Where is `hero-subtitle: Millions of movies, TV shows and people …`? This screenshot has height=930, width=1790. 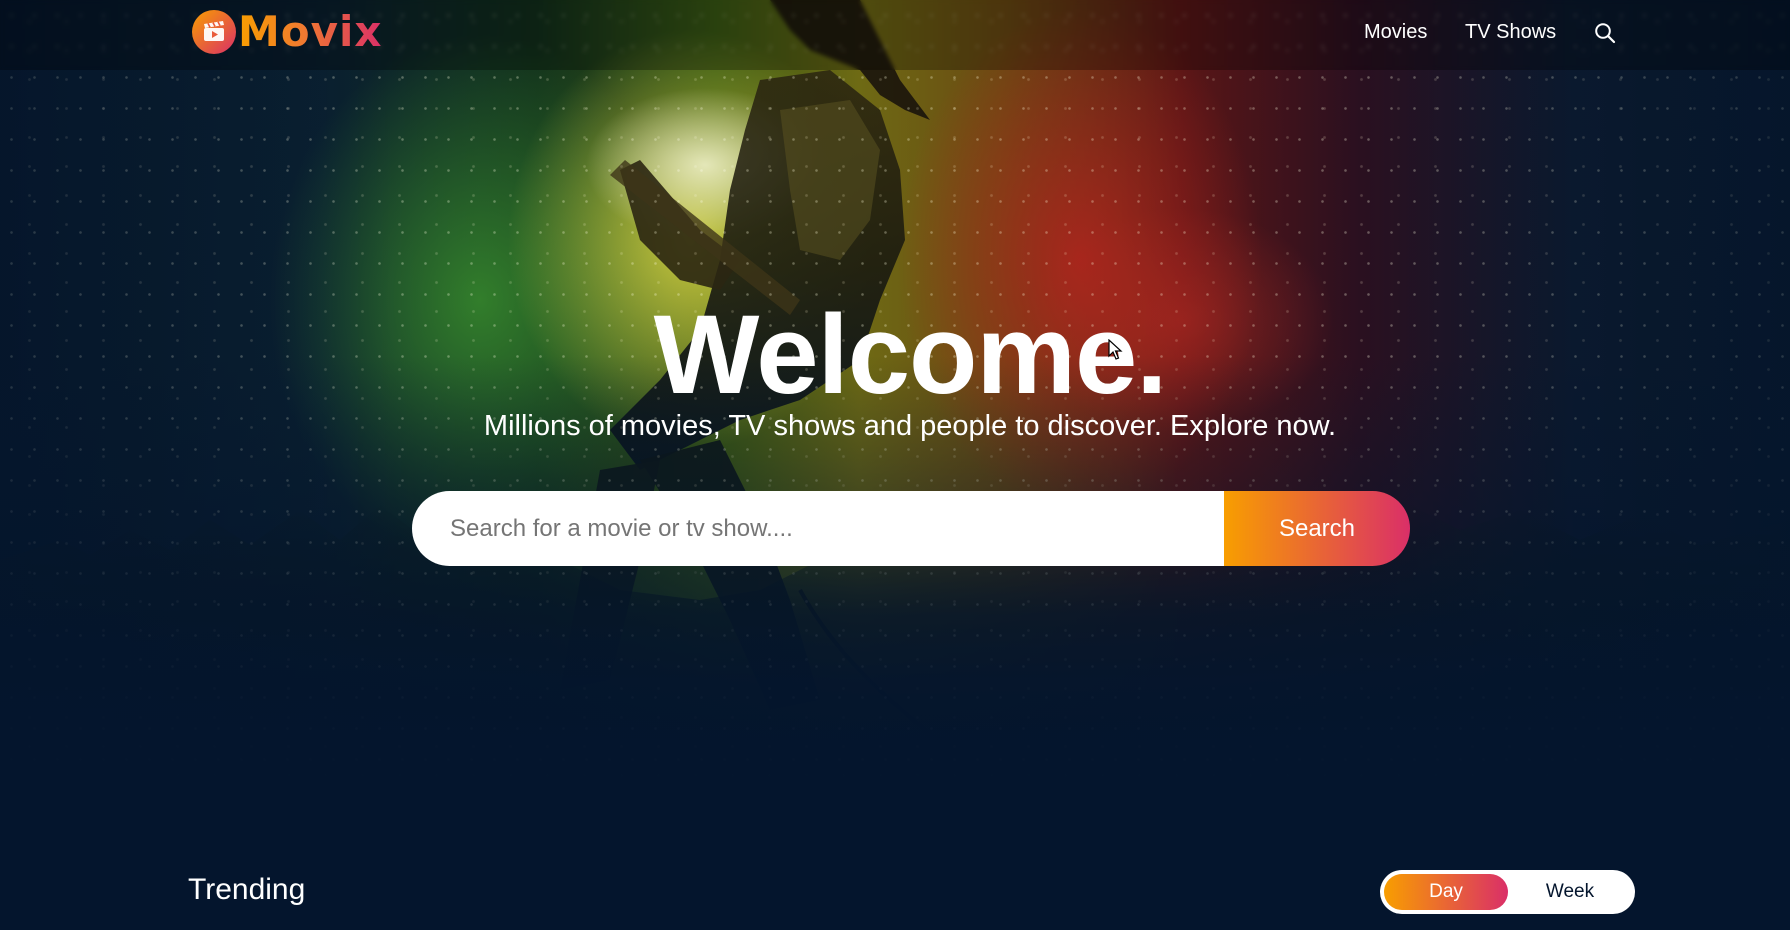
hero-subtitle: Millions of movies, TV shows and people … is located at coordinates (910, 426).